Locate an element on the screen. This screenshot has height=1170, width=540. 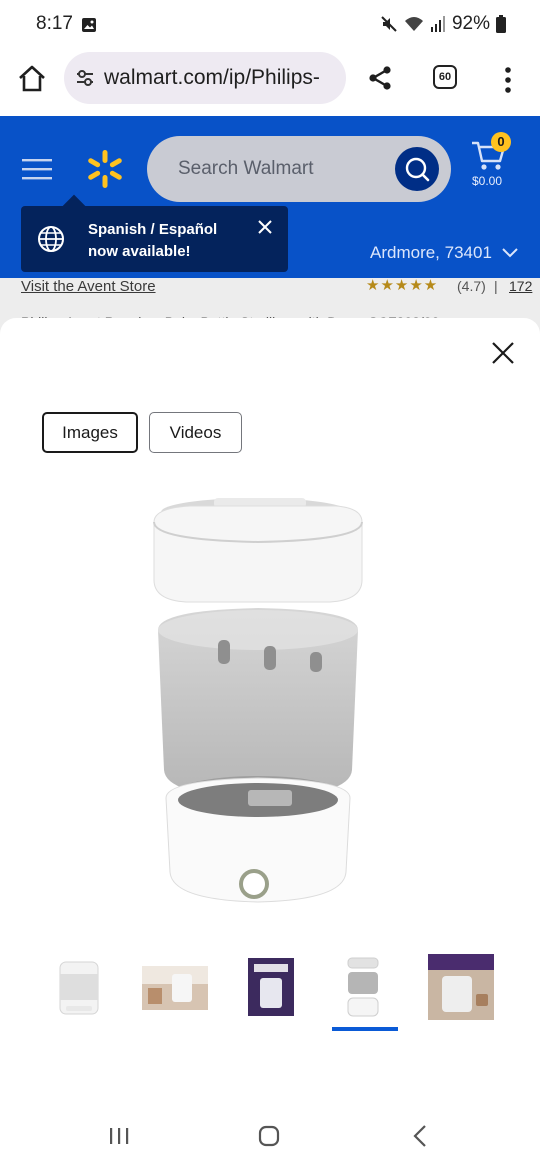
url-text: walmart.com/ip/Philips- is located at coordinates (212, 77).